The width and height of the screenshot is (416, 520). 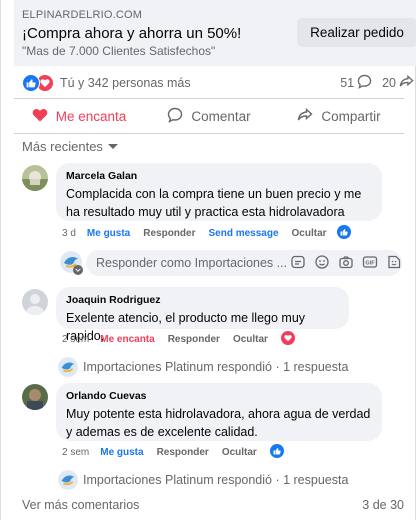 I want to click on reply-input: Responder como Importaciones ... GIF, so click(x=244, y=263).